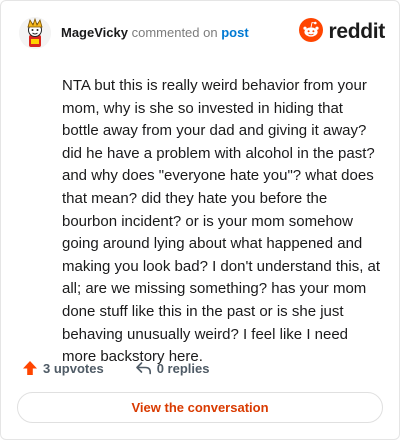 The image size is (400, 440). What do you see at coordinates (113, 368) in the screenshot?
I see `comment-actions: 3 upvotes 0 replies` at bounding box center [113, 368].